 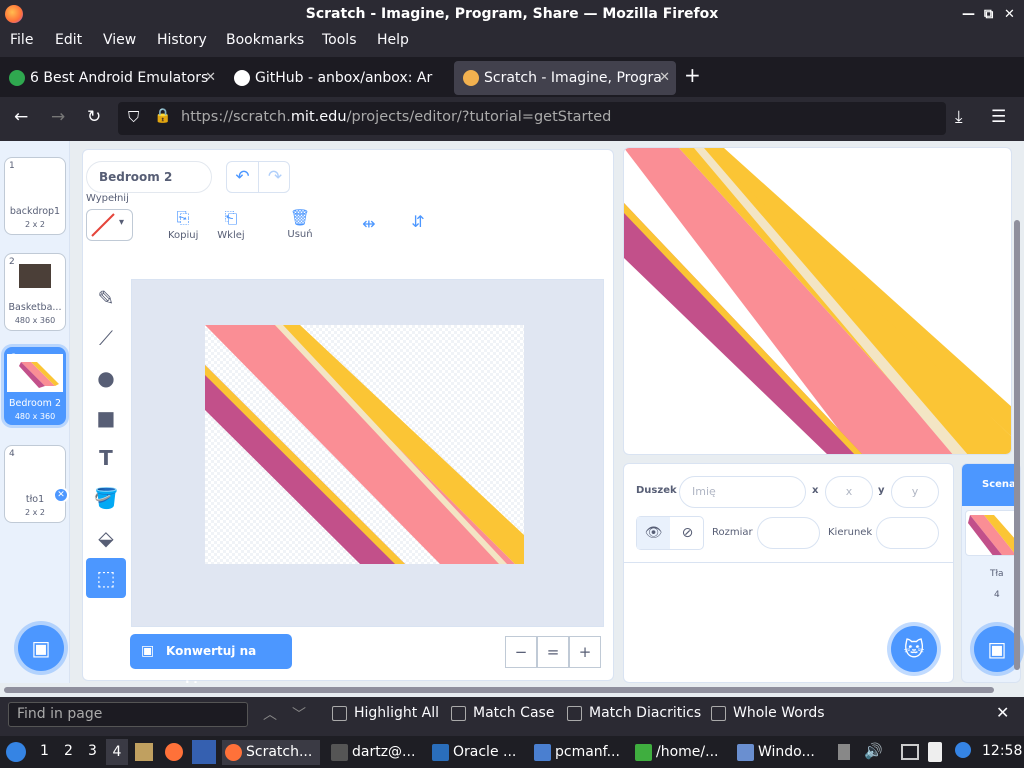 What do you see at coordinates (35, 292) in the screenshot?
I see `backdrop-item-2: 2 Basketba... 480 x 360` at bounding box center [35, 292].